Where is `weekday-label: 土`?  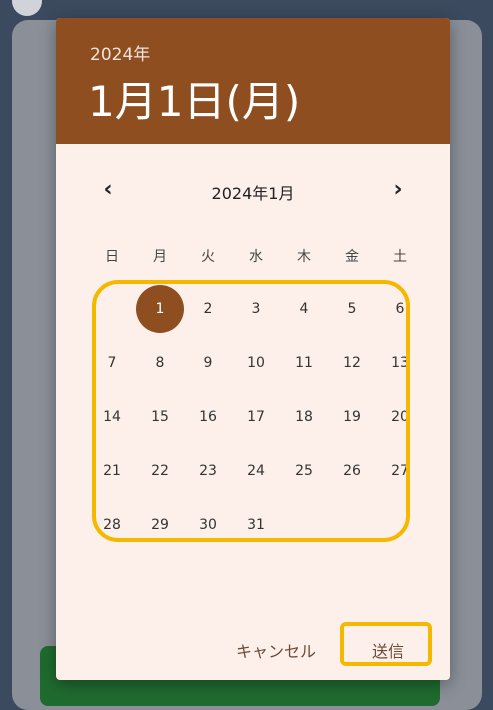
weekday-label: 土 is located at coordinates (400, 257).